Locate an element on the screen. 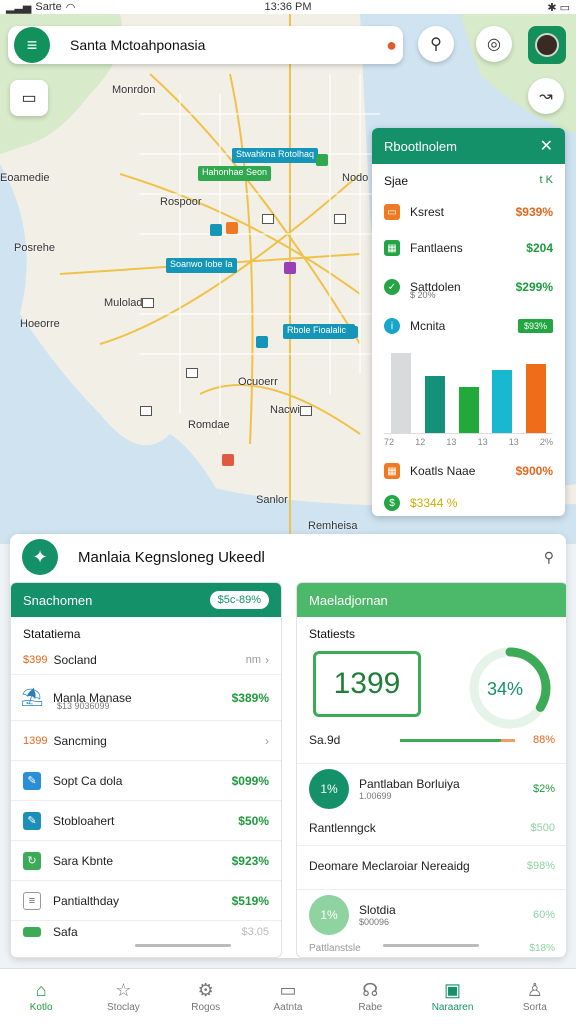 Image resolution: width=576 pixels, height=1024 pixels. list-item: Deomare Meclaroiar Nereaidg $98% is located at coordinates (431, 865).